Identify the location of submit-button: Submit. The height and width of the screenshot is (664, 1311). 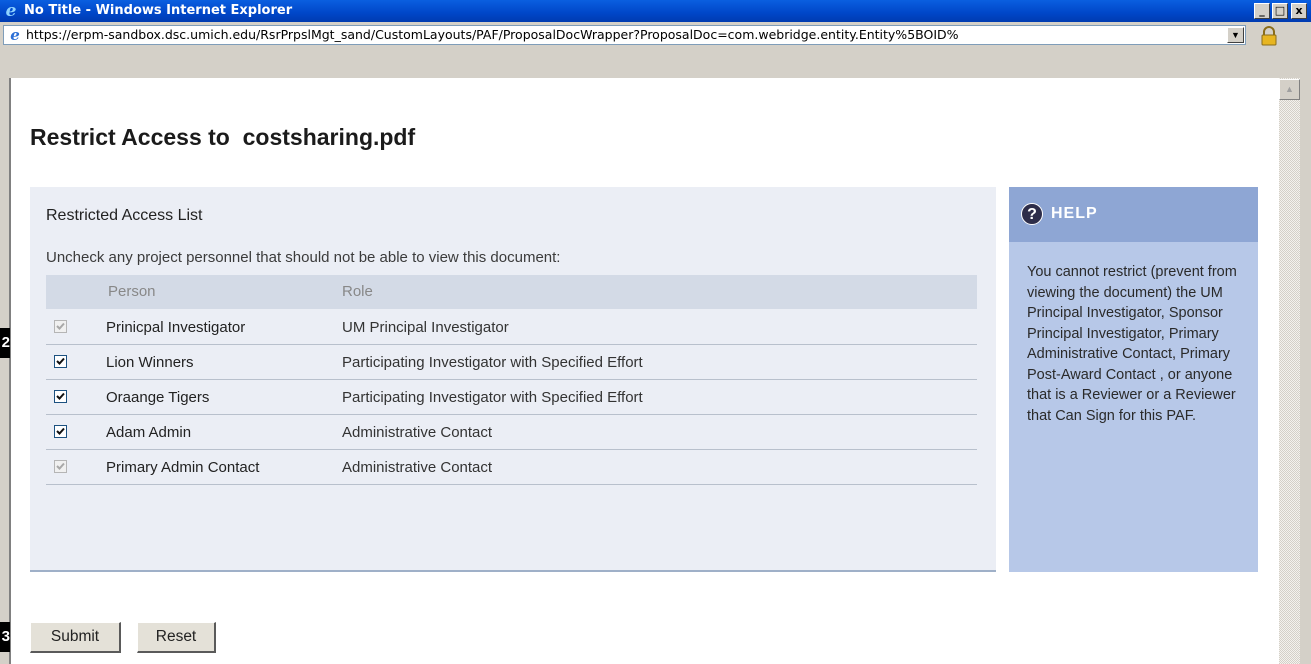
(75, 637).